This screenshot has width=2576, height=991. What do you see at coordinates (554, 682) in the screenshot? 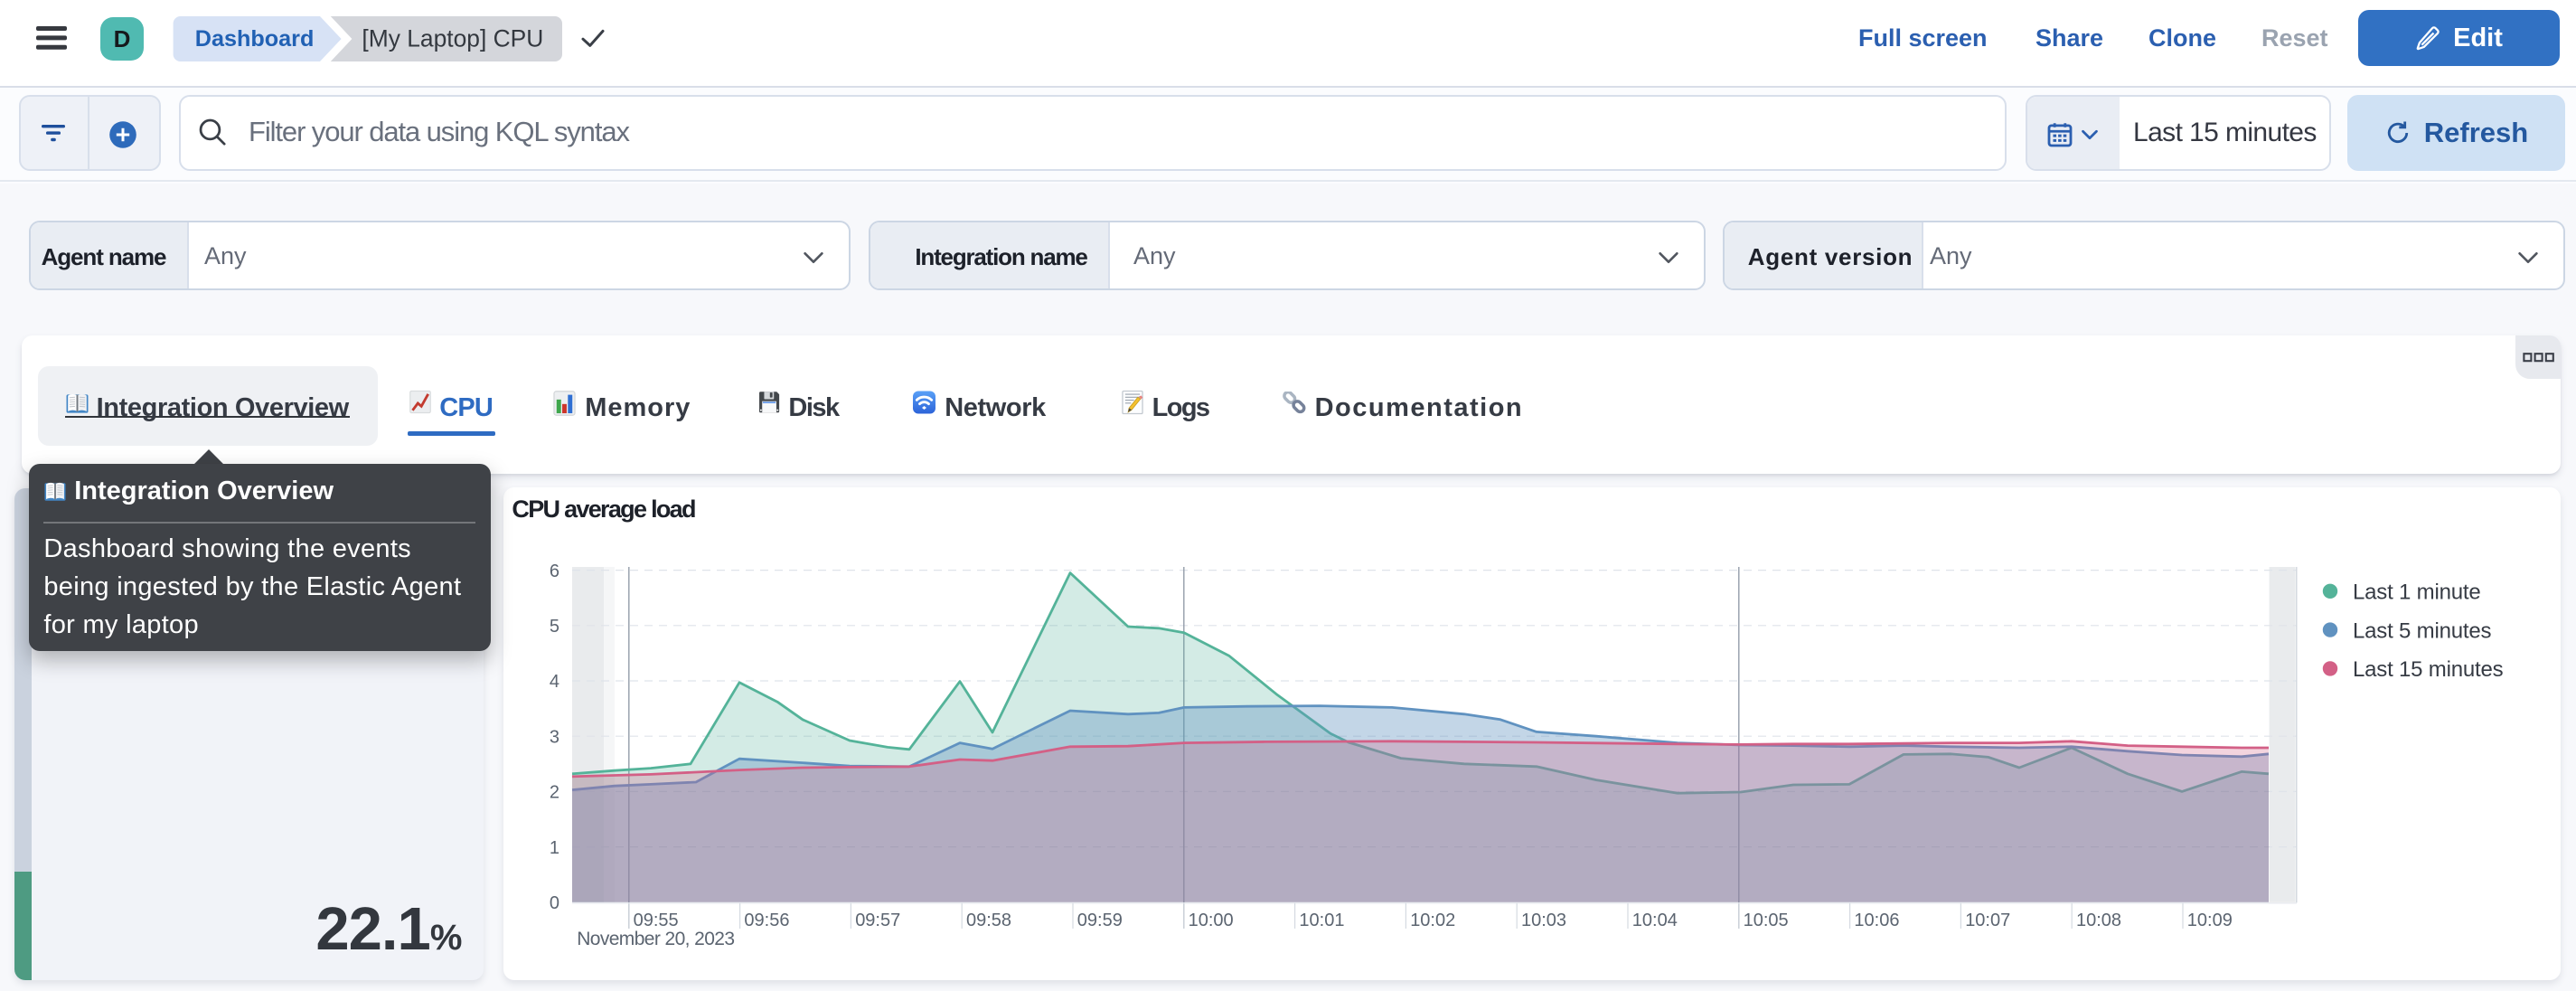
I see `svg-text: 4` at bounding box center [554, 682].